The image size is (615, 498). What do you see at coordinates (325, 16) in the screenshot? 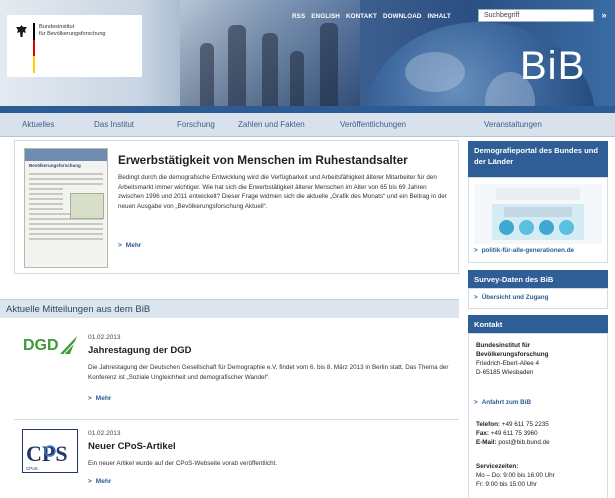
I see `toplink-english: ENGLISH` at bounding box center [325, 16].